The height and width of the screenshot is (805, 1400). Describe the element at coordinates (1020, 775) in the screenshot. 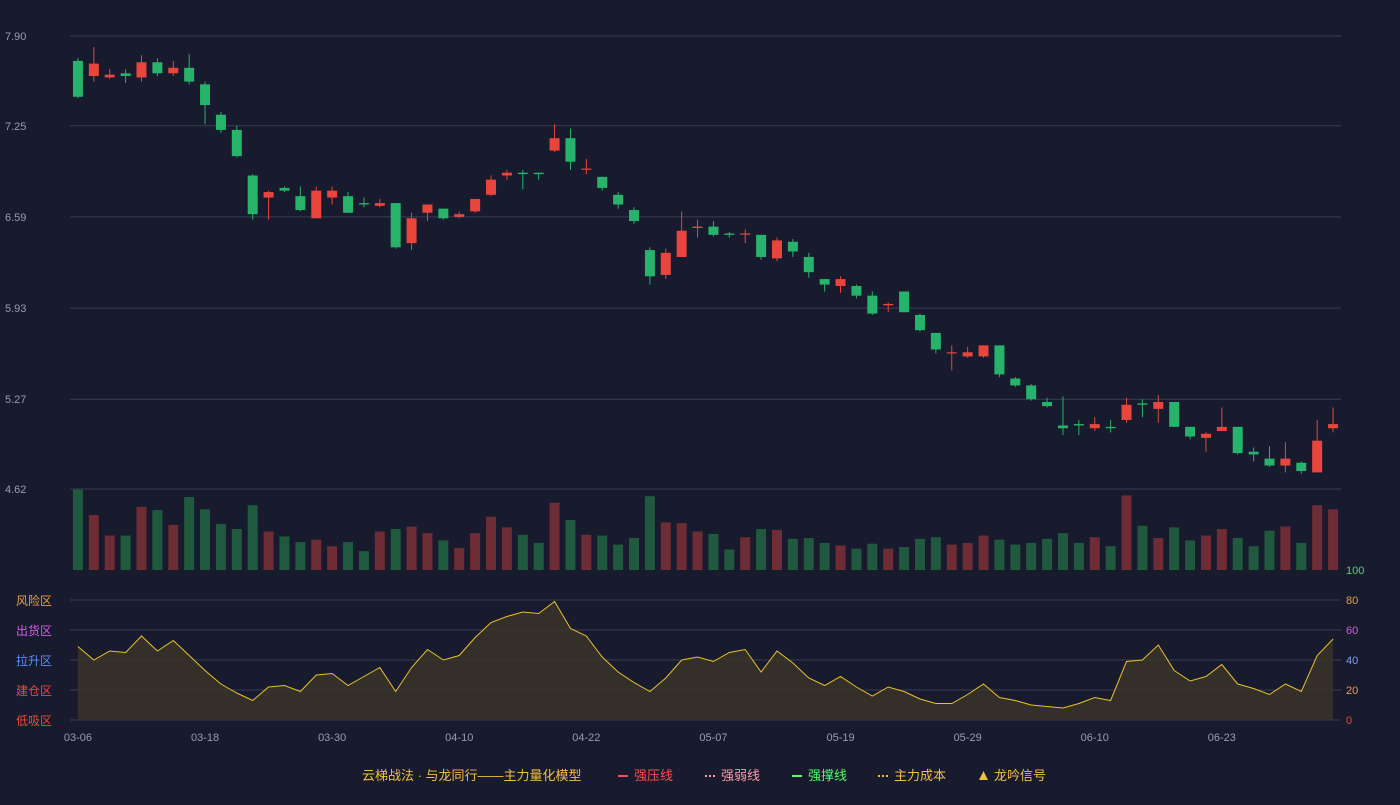

I see `legend-label: 龙吟信号` at that location.